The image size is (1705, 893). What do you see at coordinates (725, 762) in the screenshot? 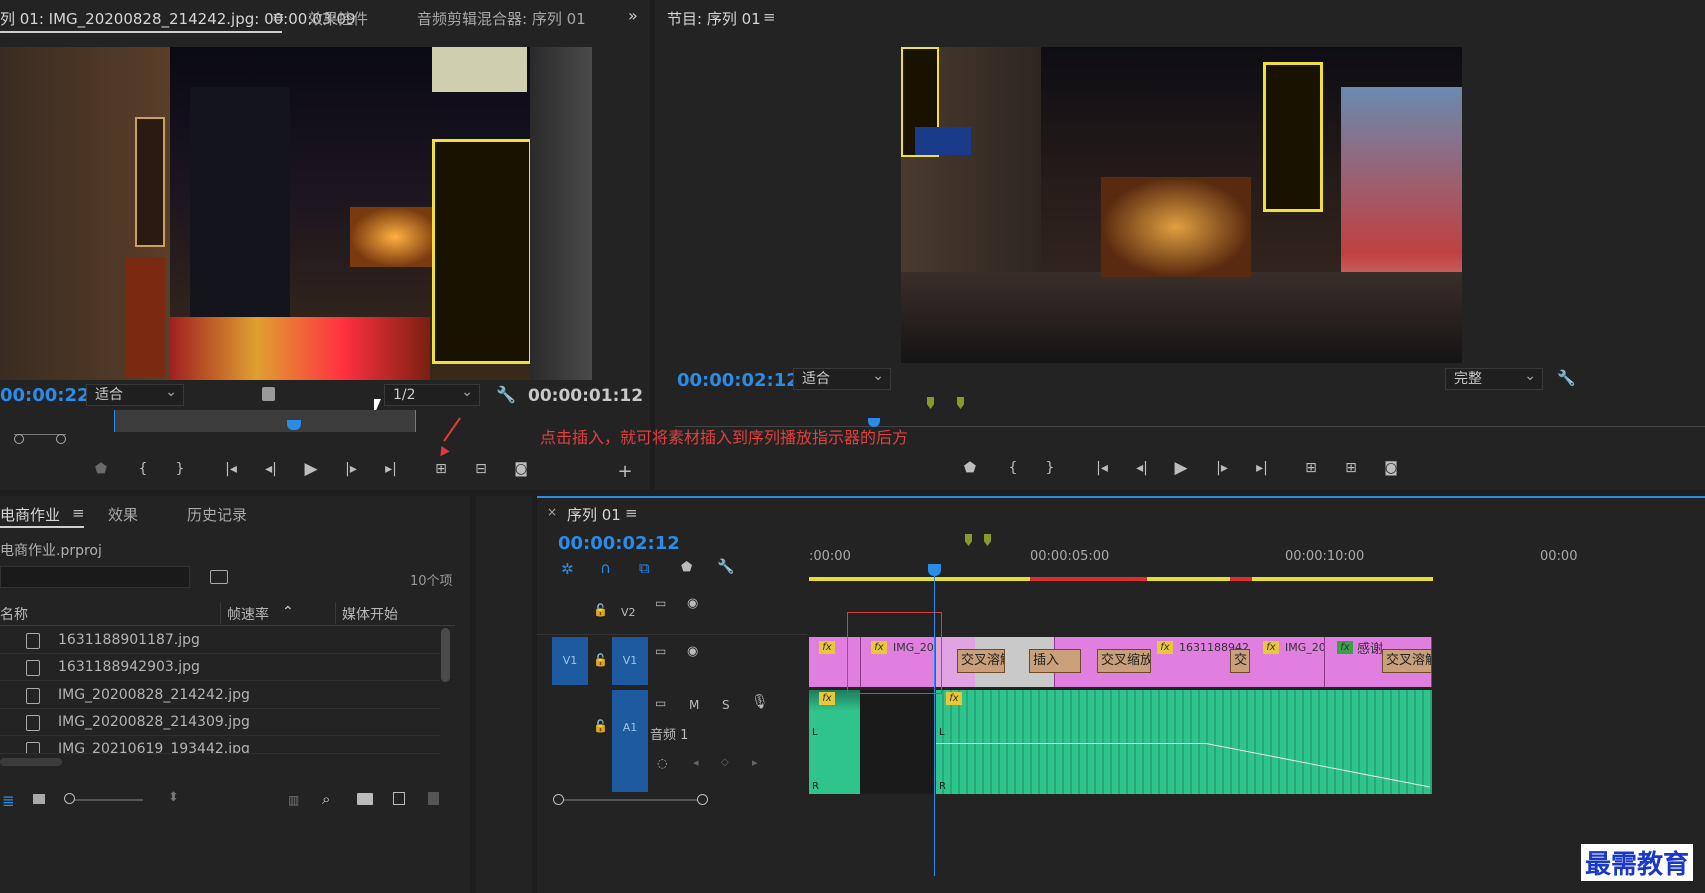
I see `add-keyframe-icon: ◇` at bounding box center [725, 762].